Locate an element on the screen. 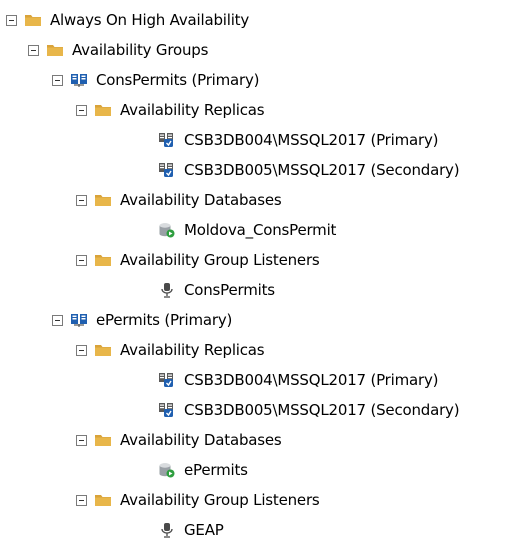 This screenshot has height=546, width=514. tree-node-label: Always On High Availability is located at coordinates (150, 20).